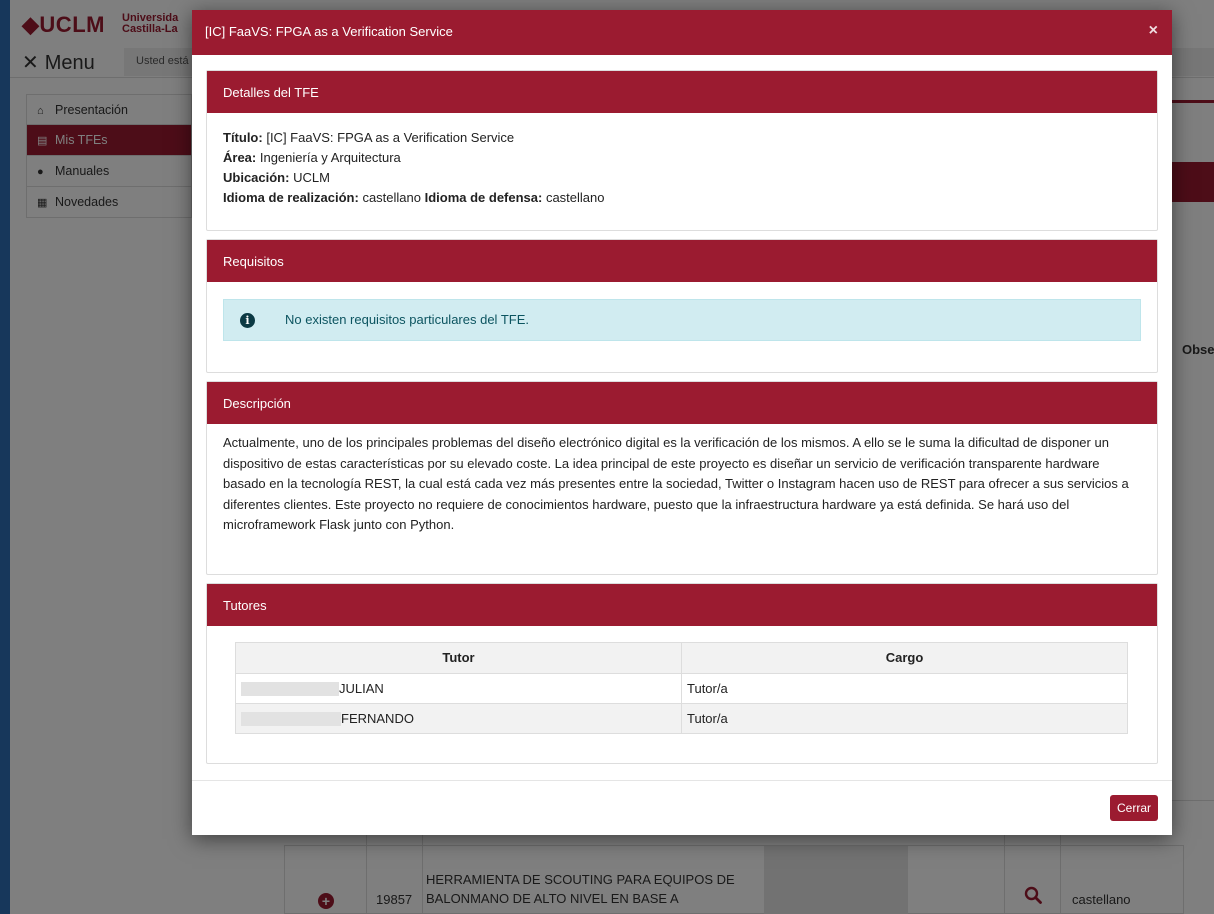 This screenshot has height=914, width=1214. What do you see at coordinates (328, 157) in the screenshot?
I see `area-value: Ingeniería y Arquitectura` at bounding box center [328, 157].